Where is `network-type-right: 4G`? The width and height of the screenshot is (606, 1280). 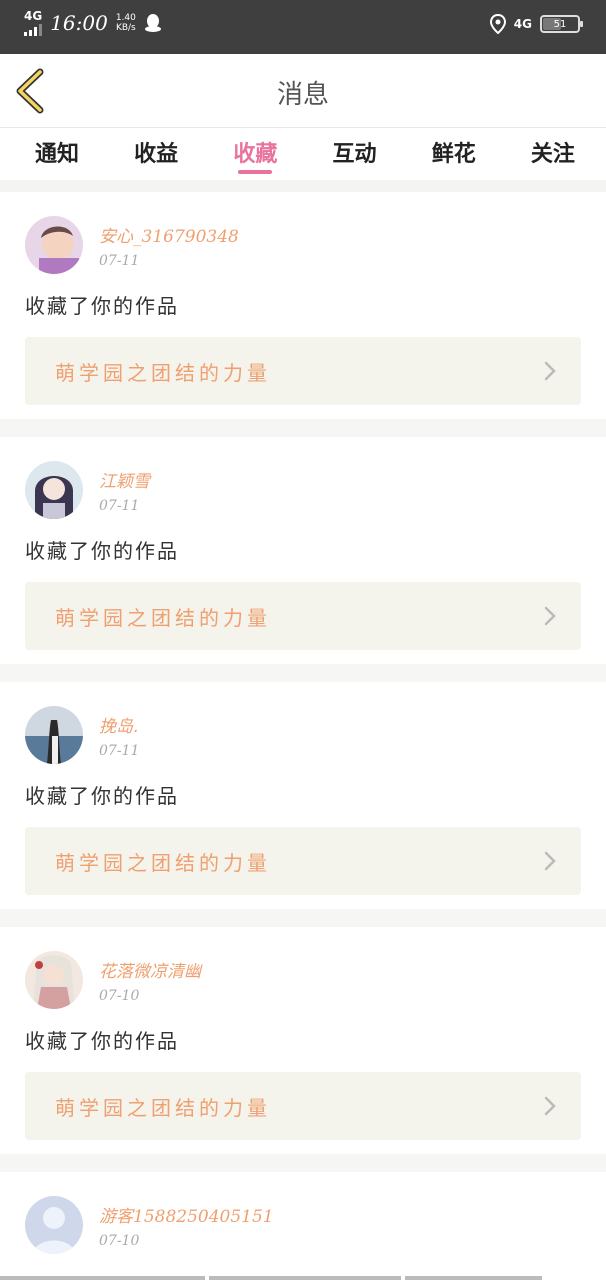 network-type-right: 4G is located at coordinates (522, 24).